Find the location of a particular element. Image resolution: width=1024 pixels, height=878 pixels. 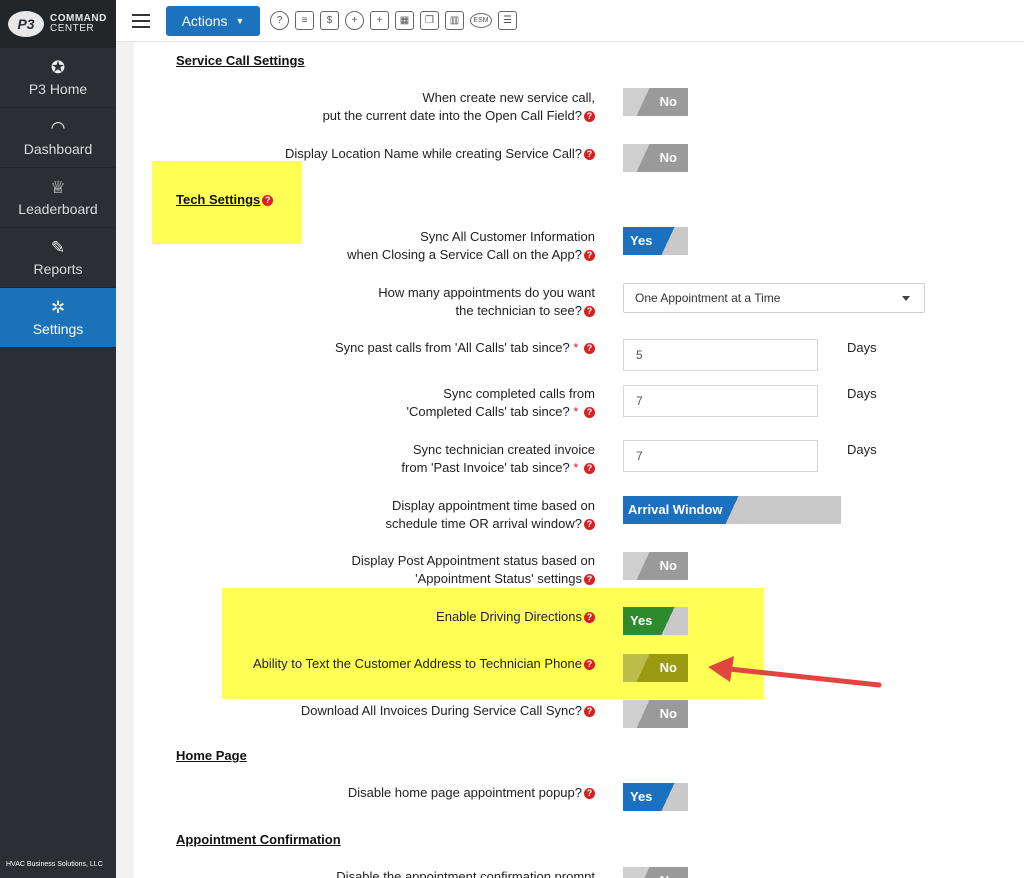

sidebar-item-reports: ✎ Reports is located at coordinates (58, 258).